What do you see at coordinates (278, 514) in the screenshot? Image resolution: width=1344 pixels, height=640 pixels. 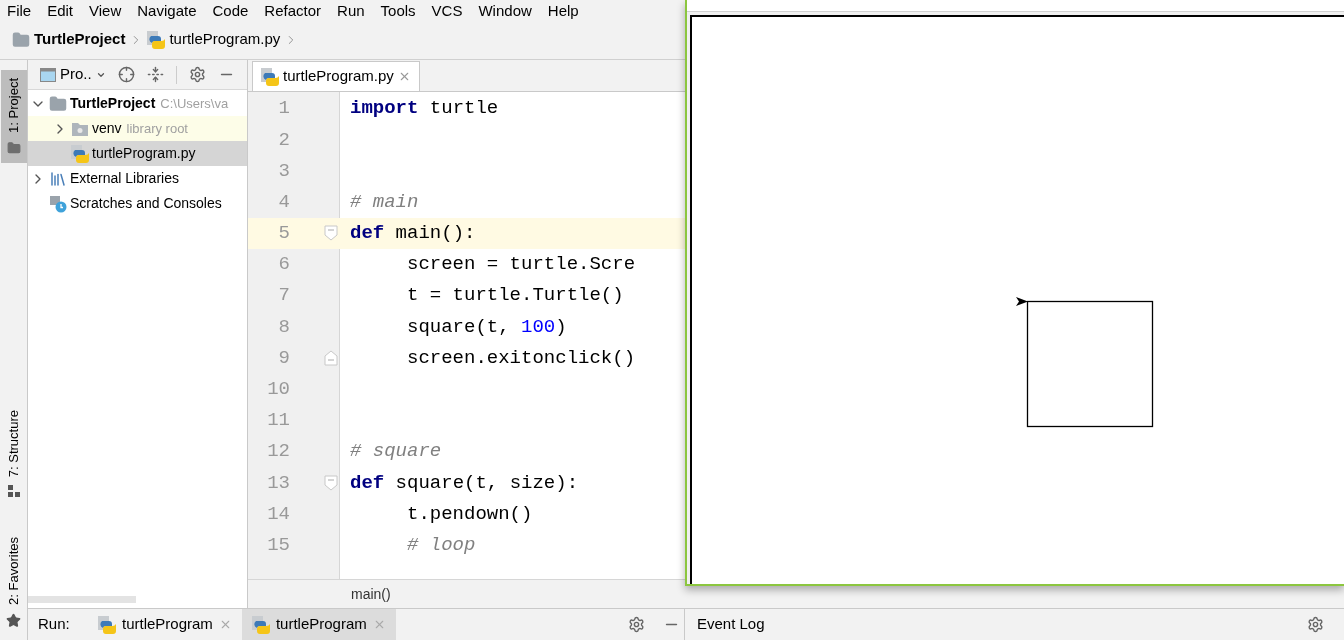 I see `line-number: 14` at bounding box center [278, 514].